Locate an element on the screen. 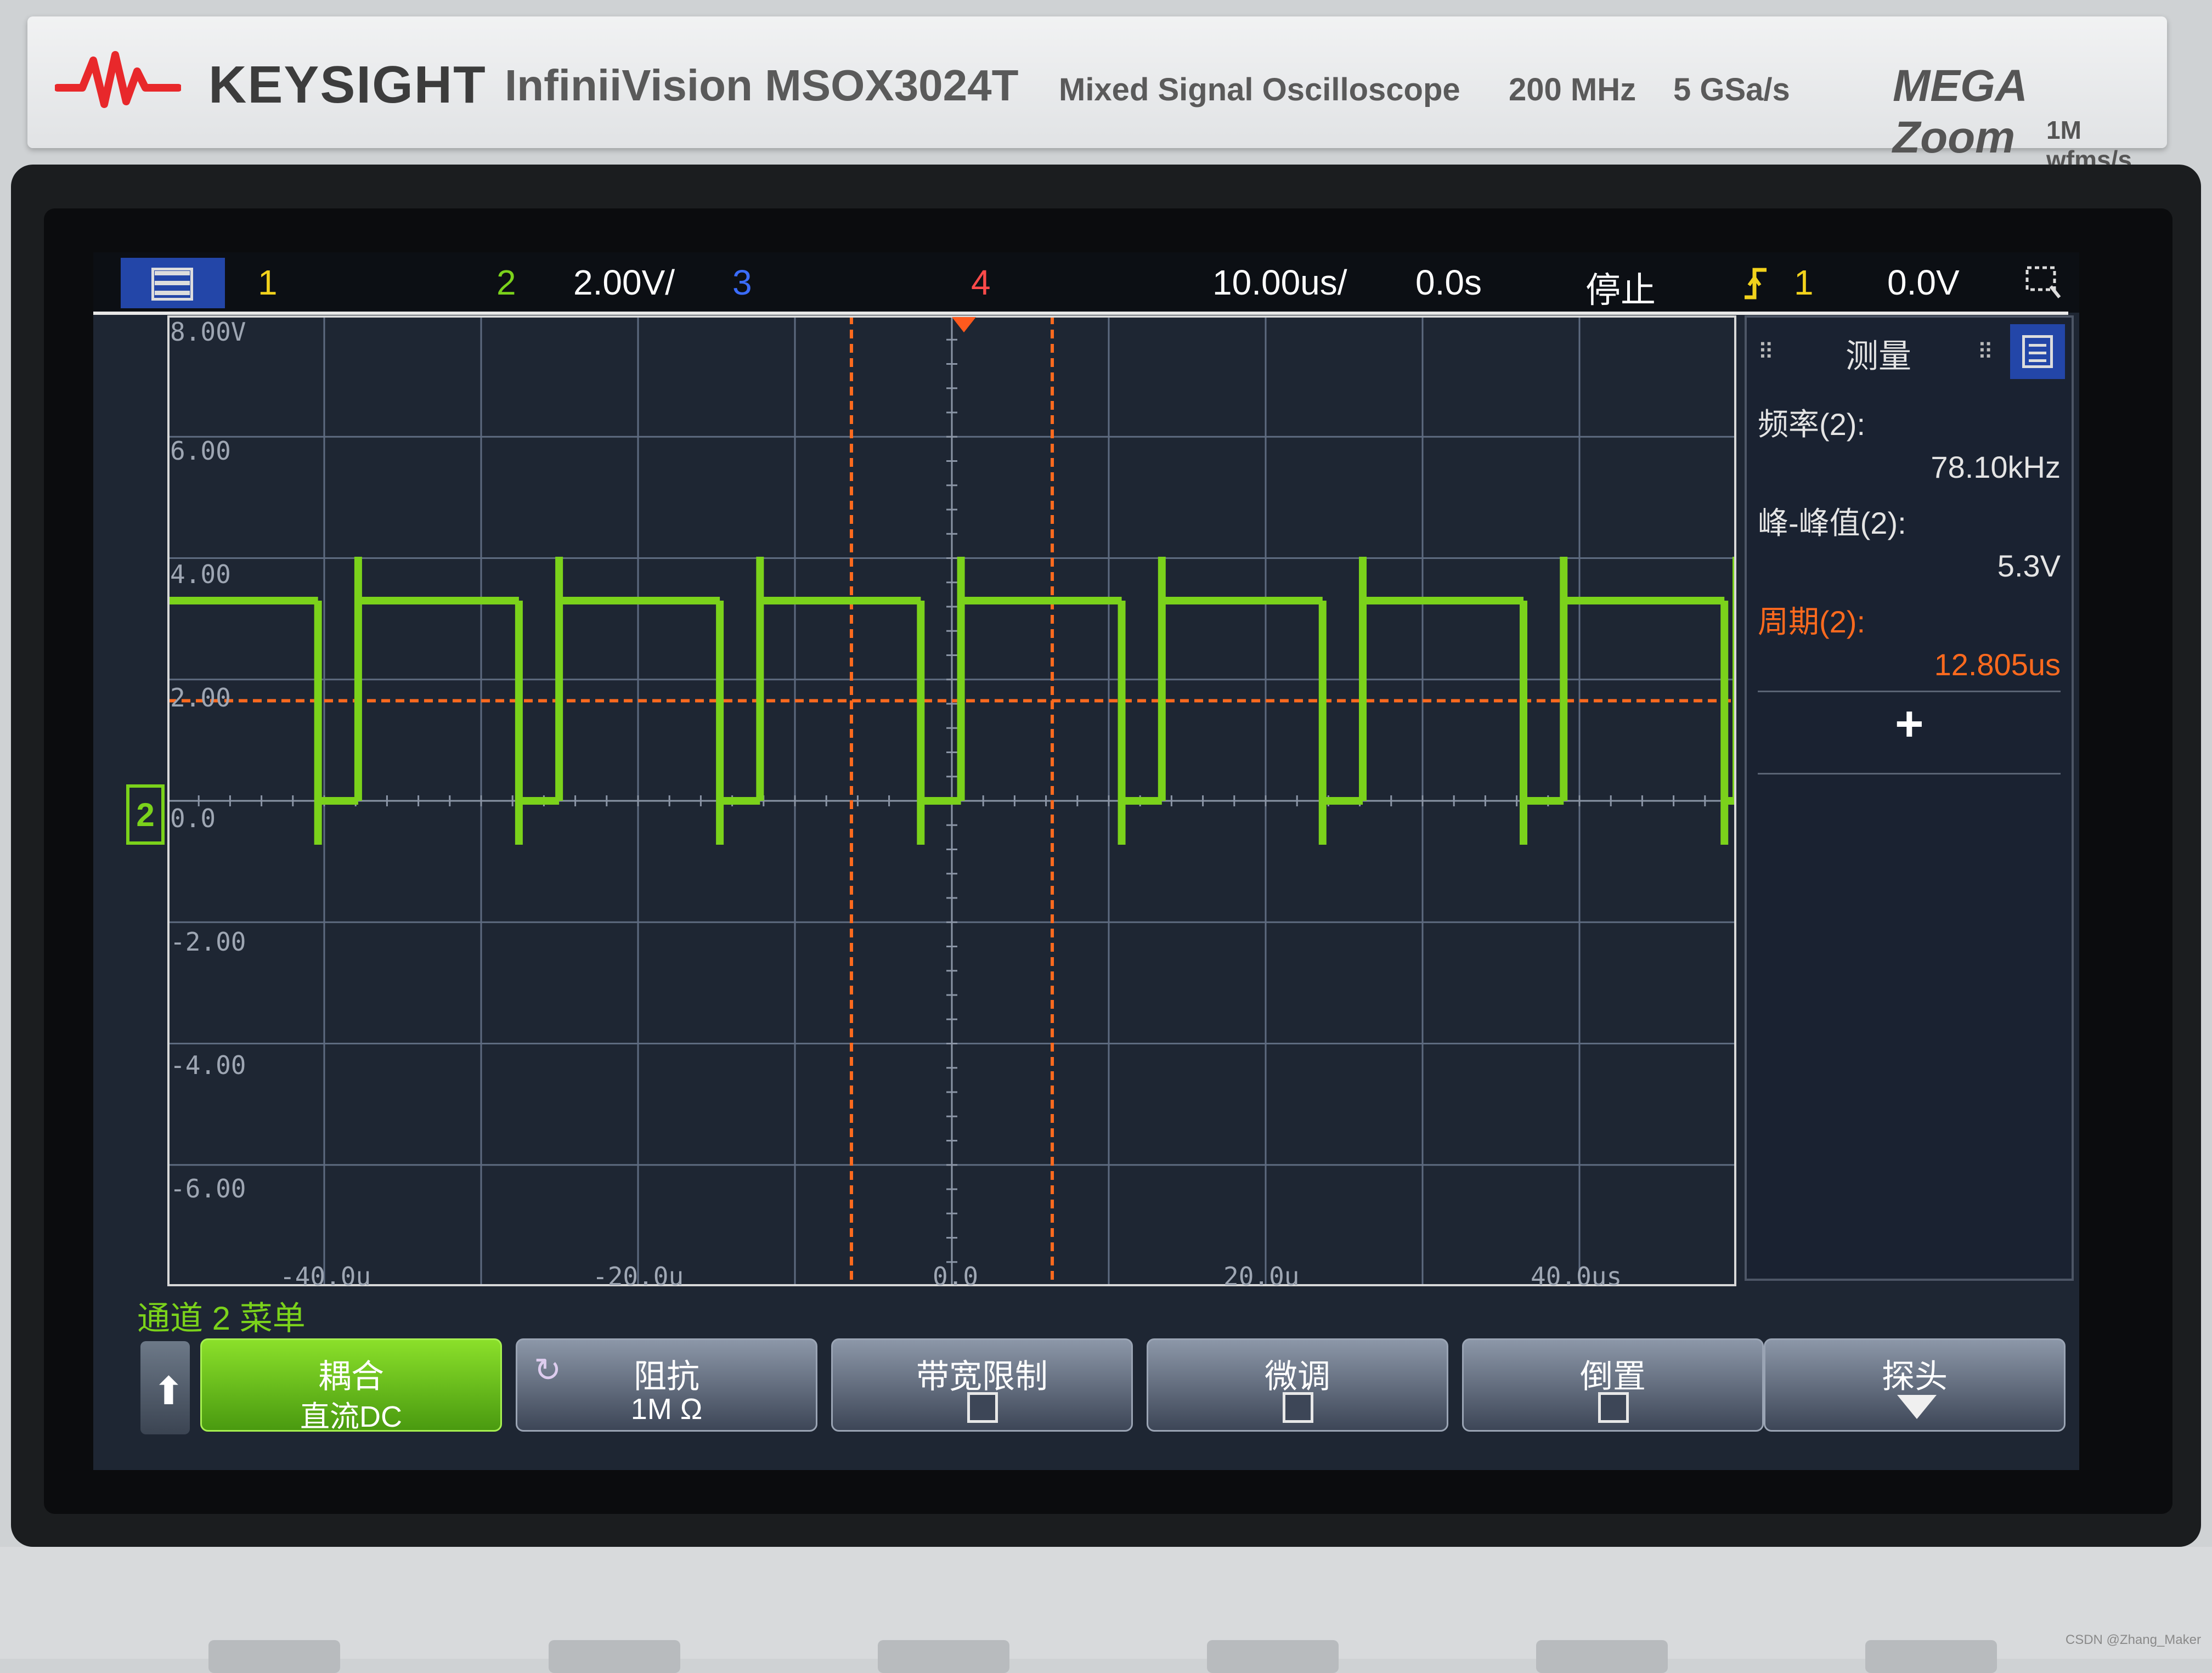 This screenshot has width=2212, height=1673. menu-back-button: ⬆ is located at coordinates (165, 1387).